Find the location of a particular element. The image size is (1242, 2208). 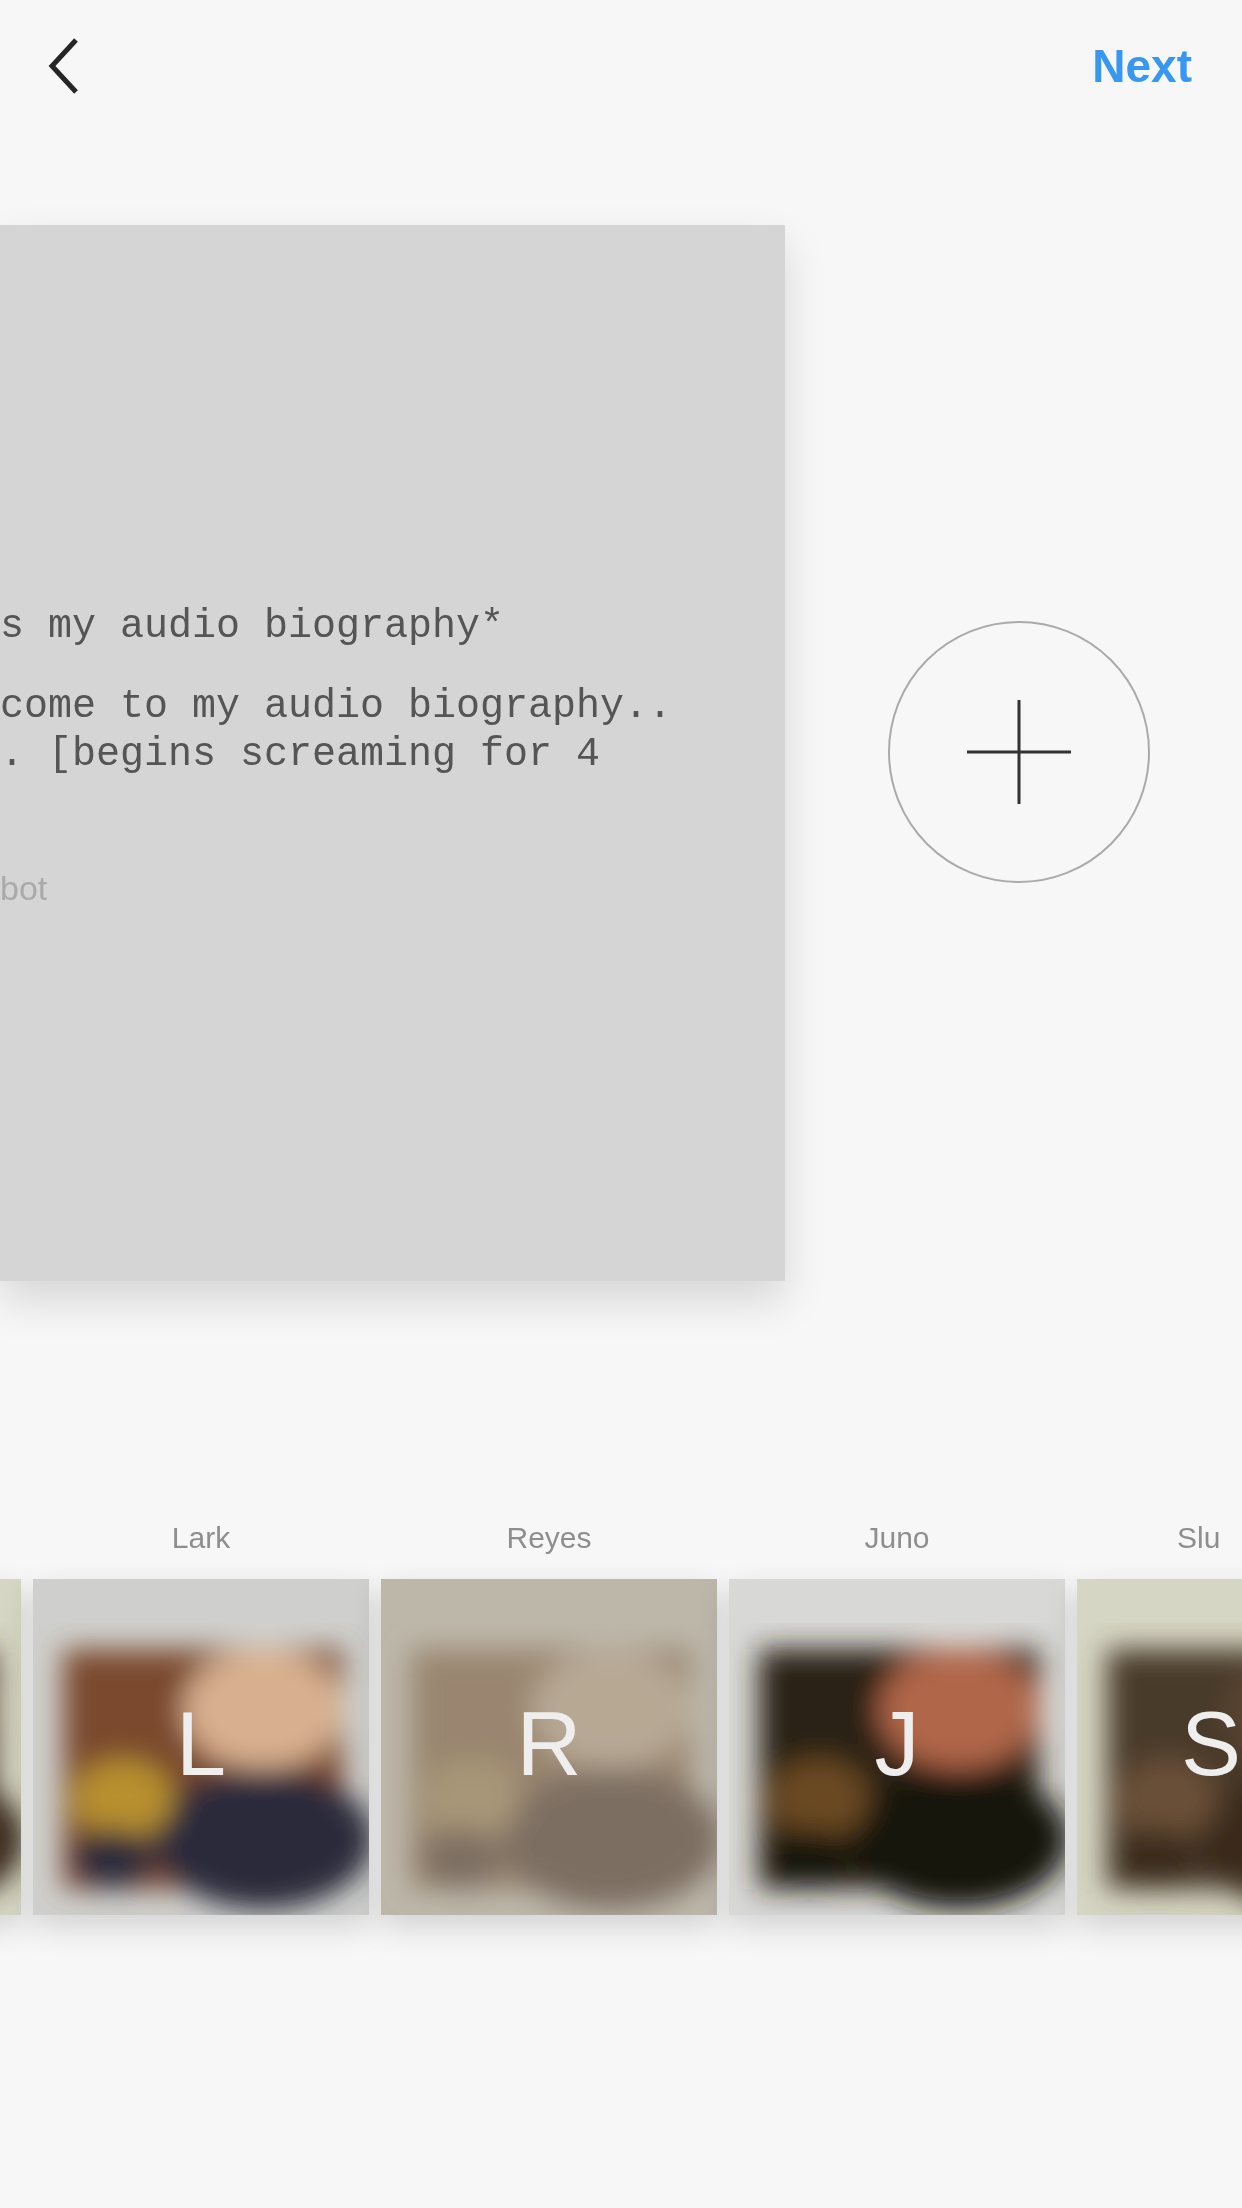

filter-name: Reyes is located at coordinates (549, 1538).